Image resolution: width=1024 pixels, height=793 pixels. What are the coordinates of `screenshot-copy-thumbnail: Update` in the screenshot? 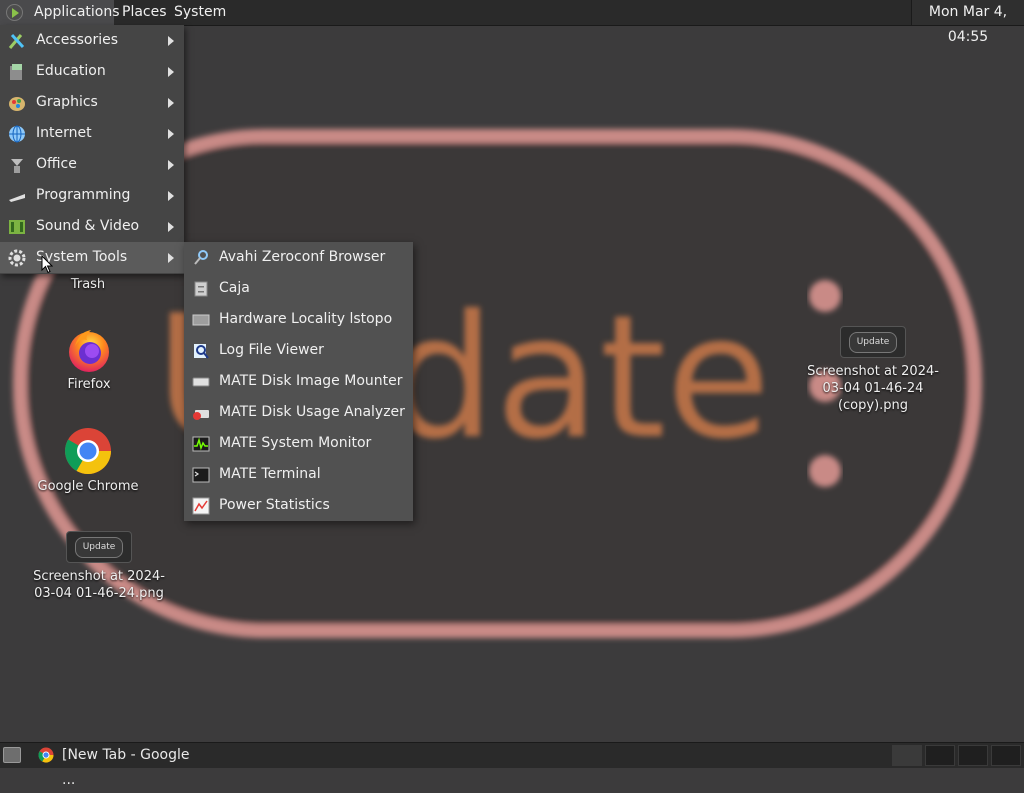 It's located at (873, 342).